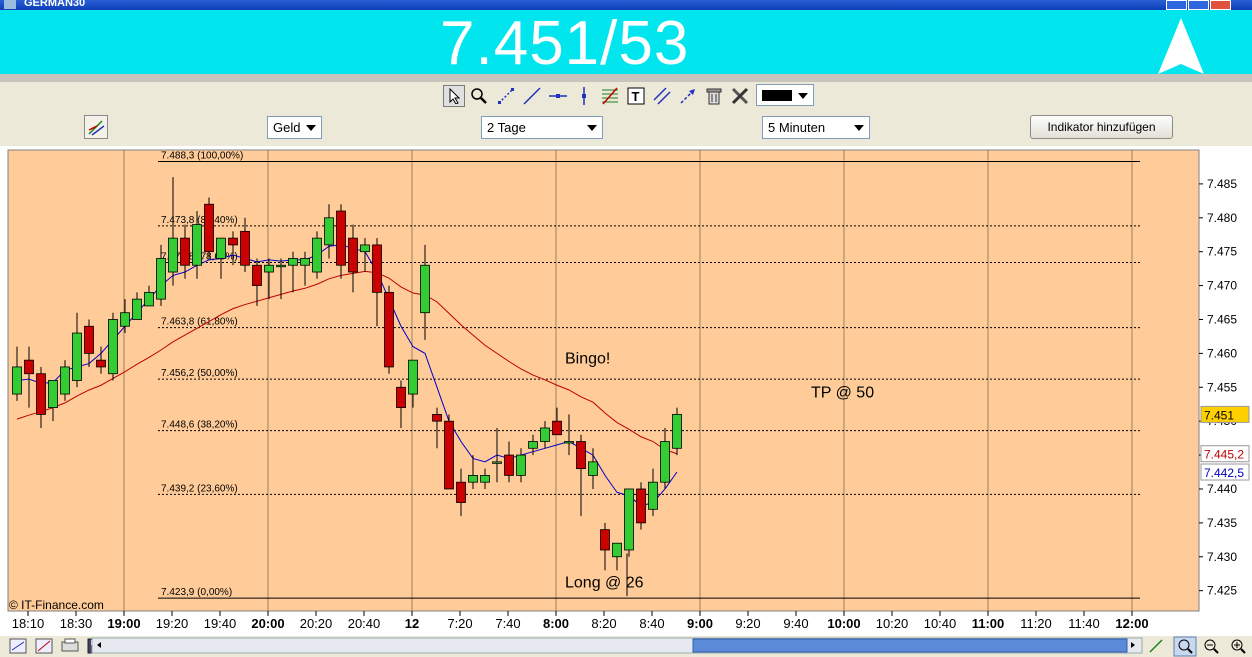 The width and height of the screenshot is (1252, 657). What do you see at coordinates (617, 645) in the screenshot?
I see `horizontal-scrollbar` at bounding box center [617, 645].